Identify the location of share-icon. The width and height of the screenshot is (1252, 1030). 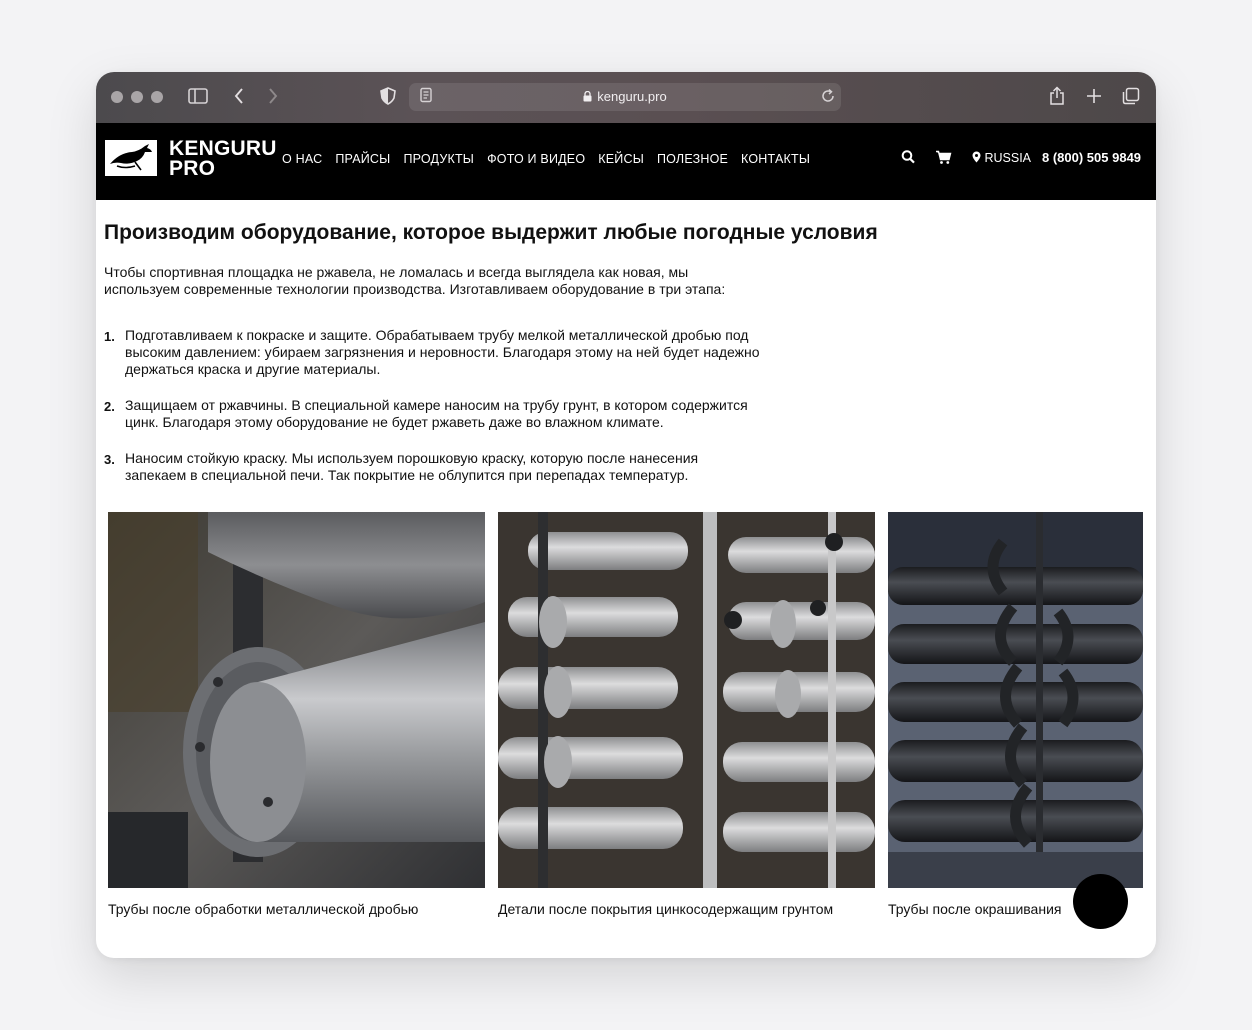
(1057, 96).